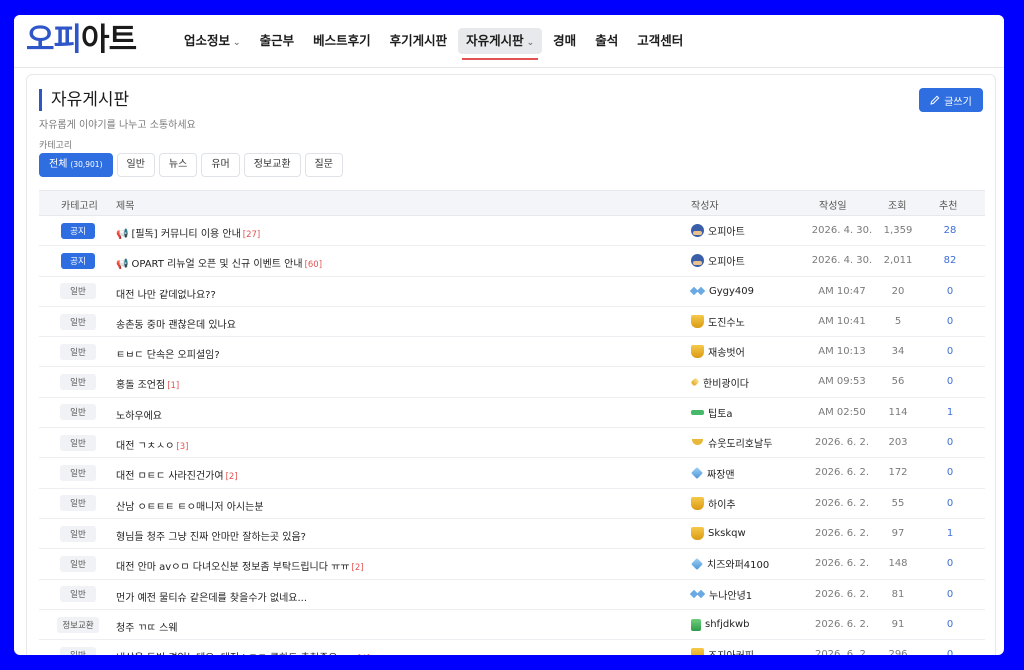 This screenshot has height=670, width=1024. What do you see at coordinates (958, 102) in the screenshot?
I see `write-post-label: 글쓰기` at bounding box center [958, 102].